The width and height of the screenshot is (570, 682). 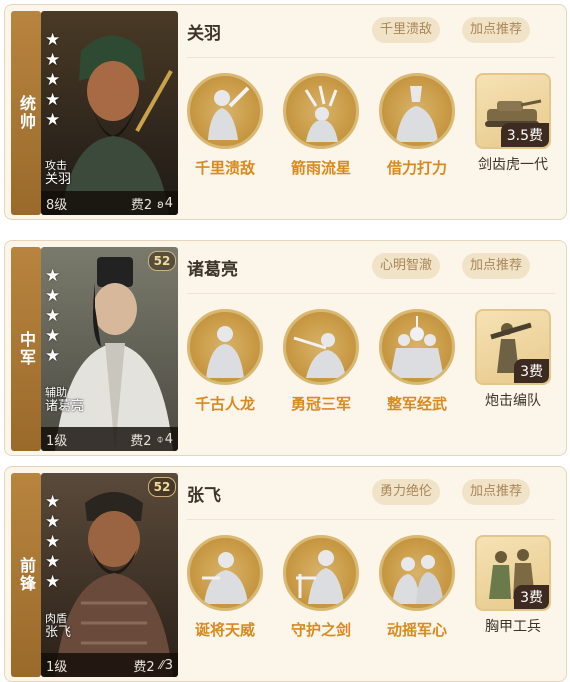 What do you see at coordinates (320, 630) in the screenshot?
I see `skill-name: 守护之剑` at bounding box center [320, 630].